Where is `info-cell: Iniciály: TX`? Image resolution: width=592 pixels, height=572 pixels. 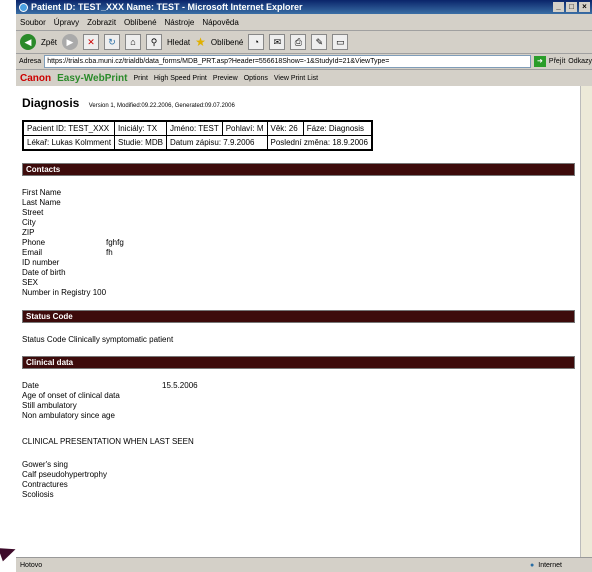
info-cell: Iniciály: TX is located at coordinates (140, 128).